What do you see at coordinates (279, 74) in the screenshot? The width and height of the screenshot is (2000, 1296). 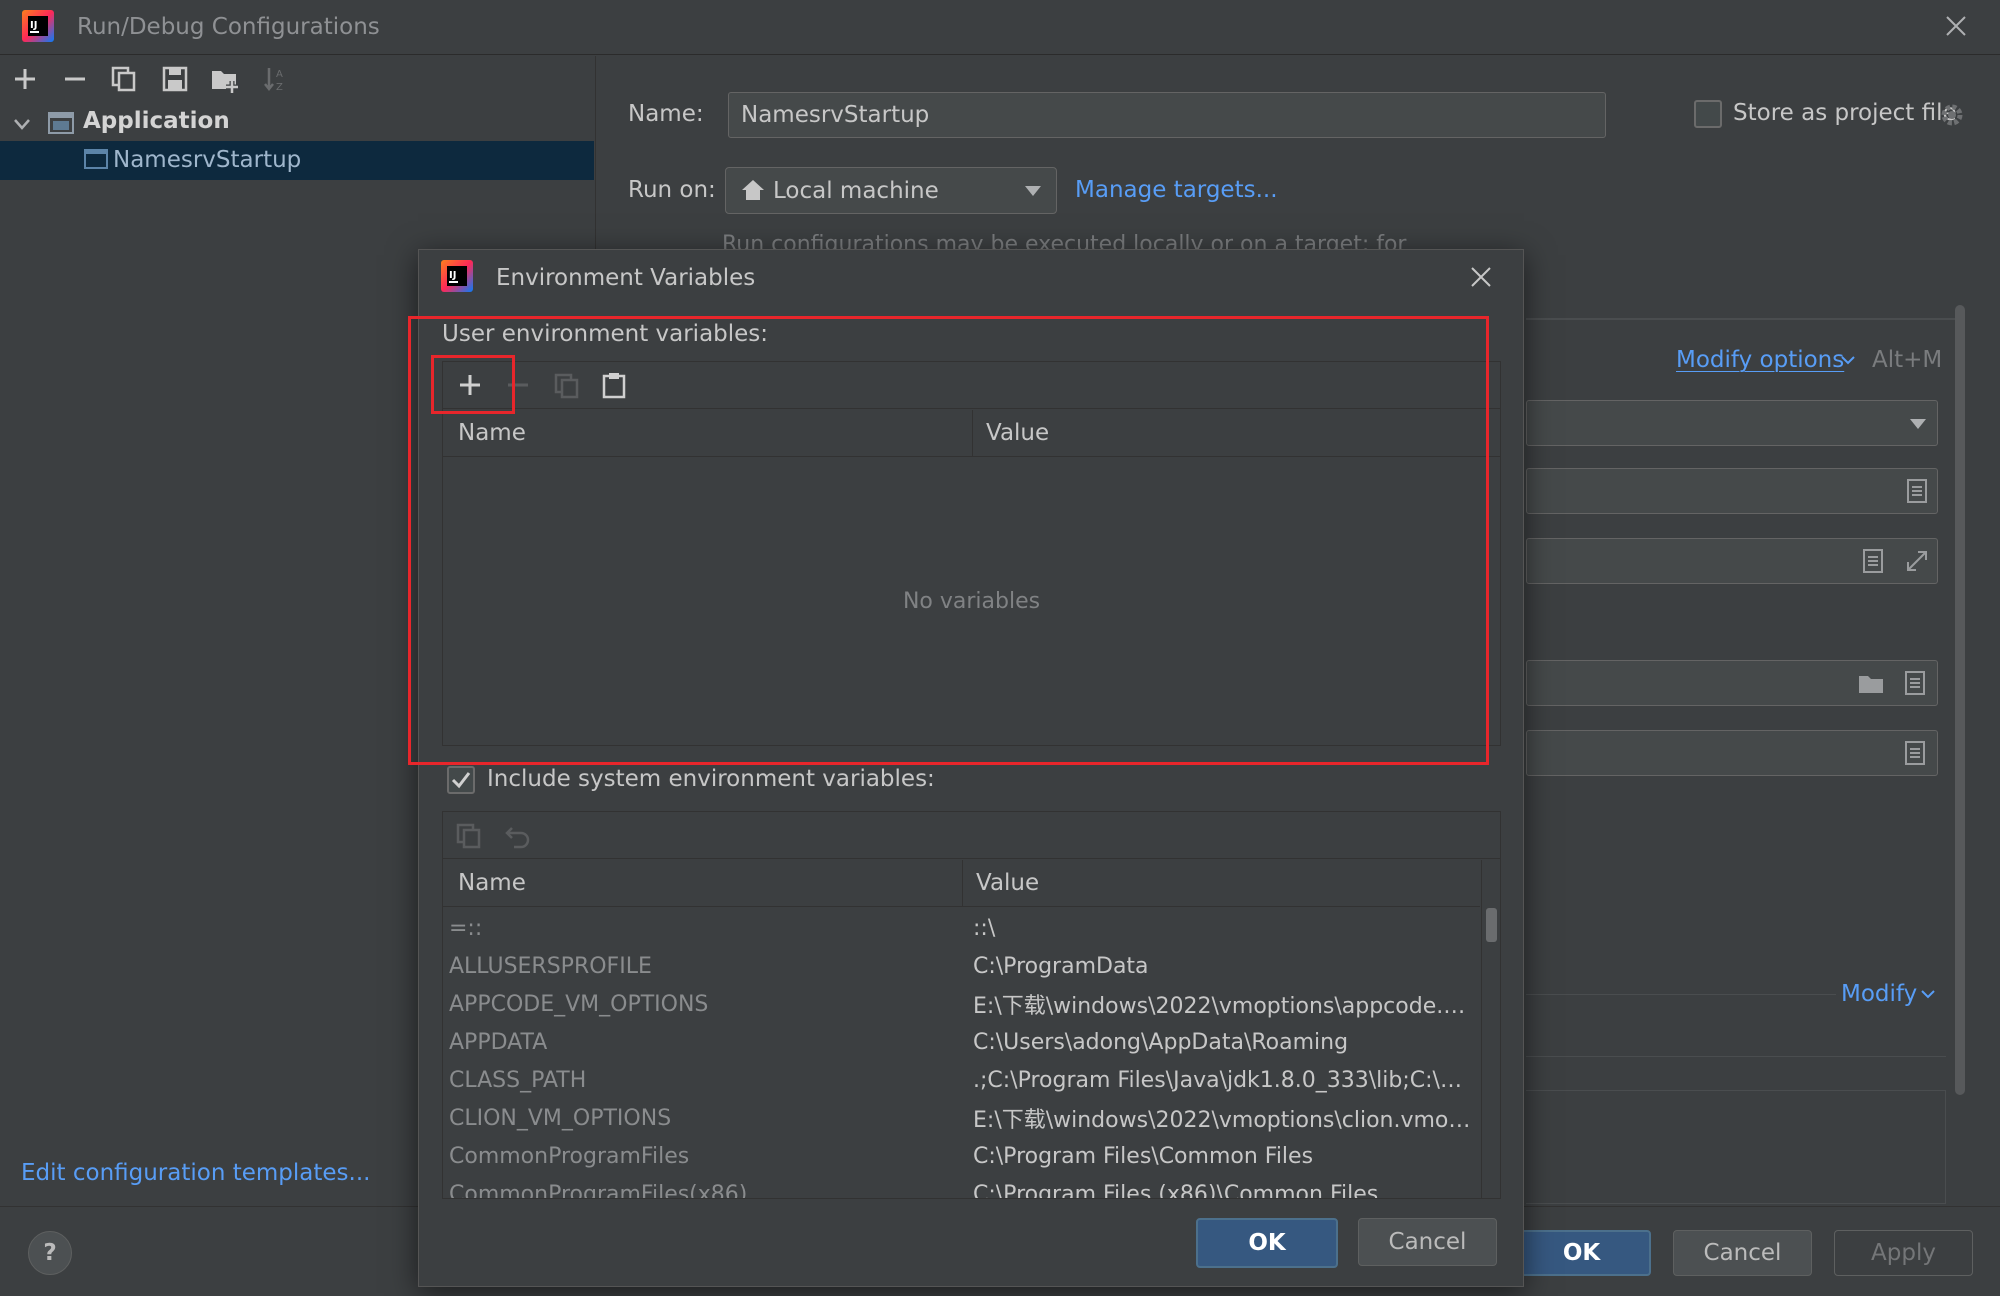 I see `svg-text: A` at bounding box center [279, 74].